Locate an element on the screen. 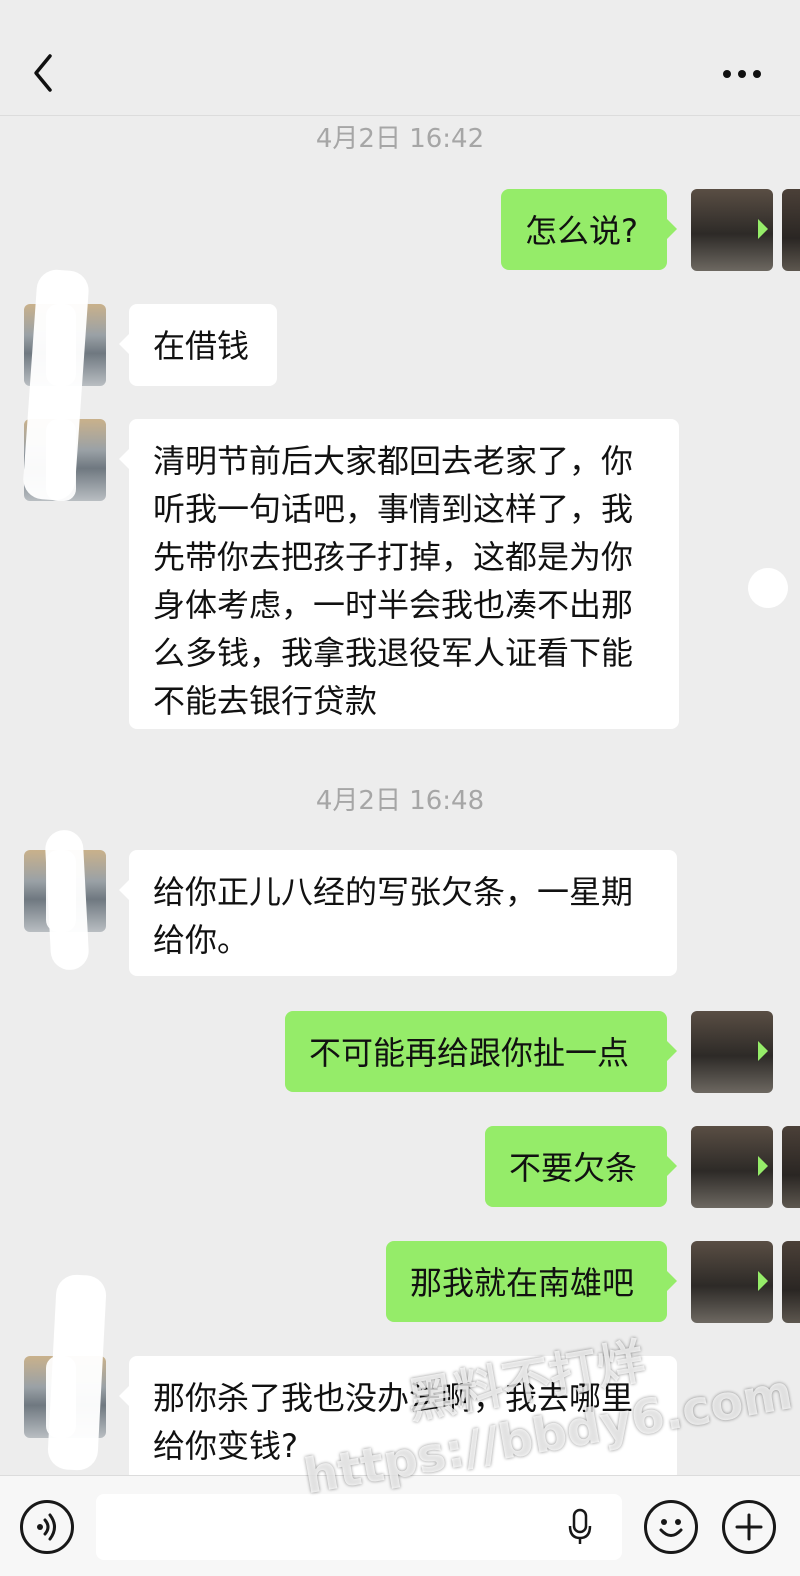 The width and height of the screenshot is (800, 1576). emoji-icon is located at coordinates (671, 1527).